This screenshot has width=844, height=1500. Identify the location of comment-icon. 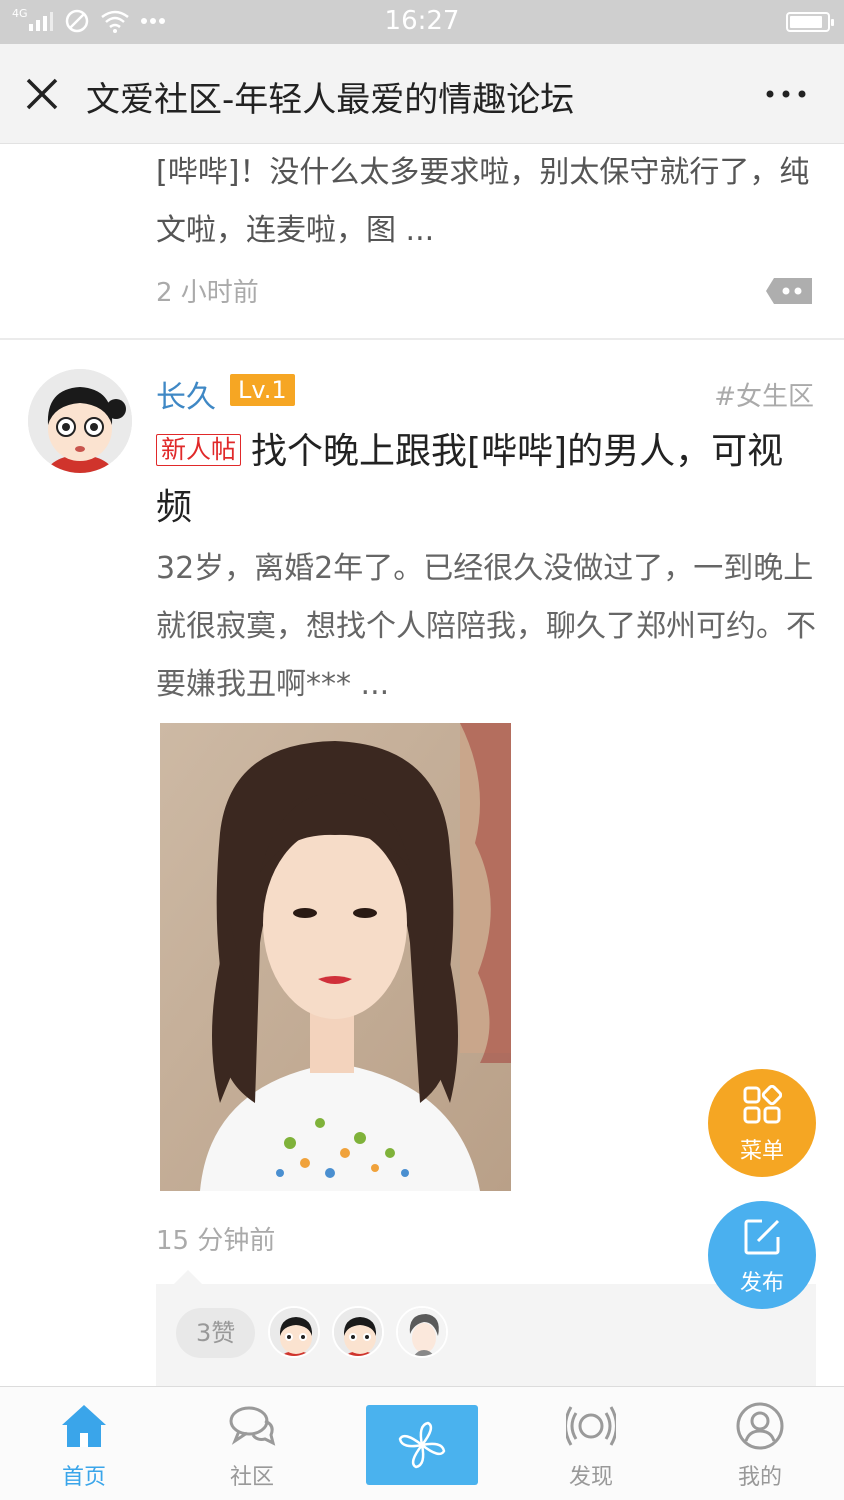
(789, 291).